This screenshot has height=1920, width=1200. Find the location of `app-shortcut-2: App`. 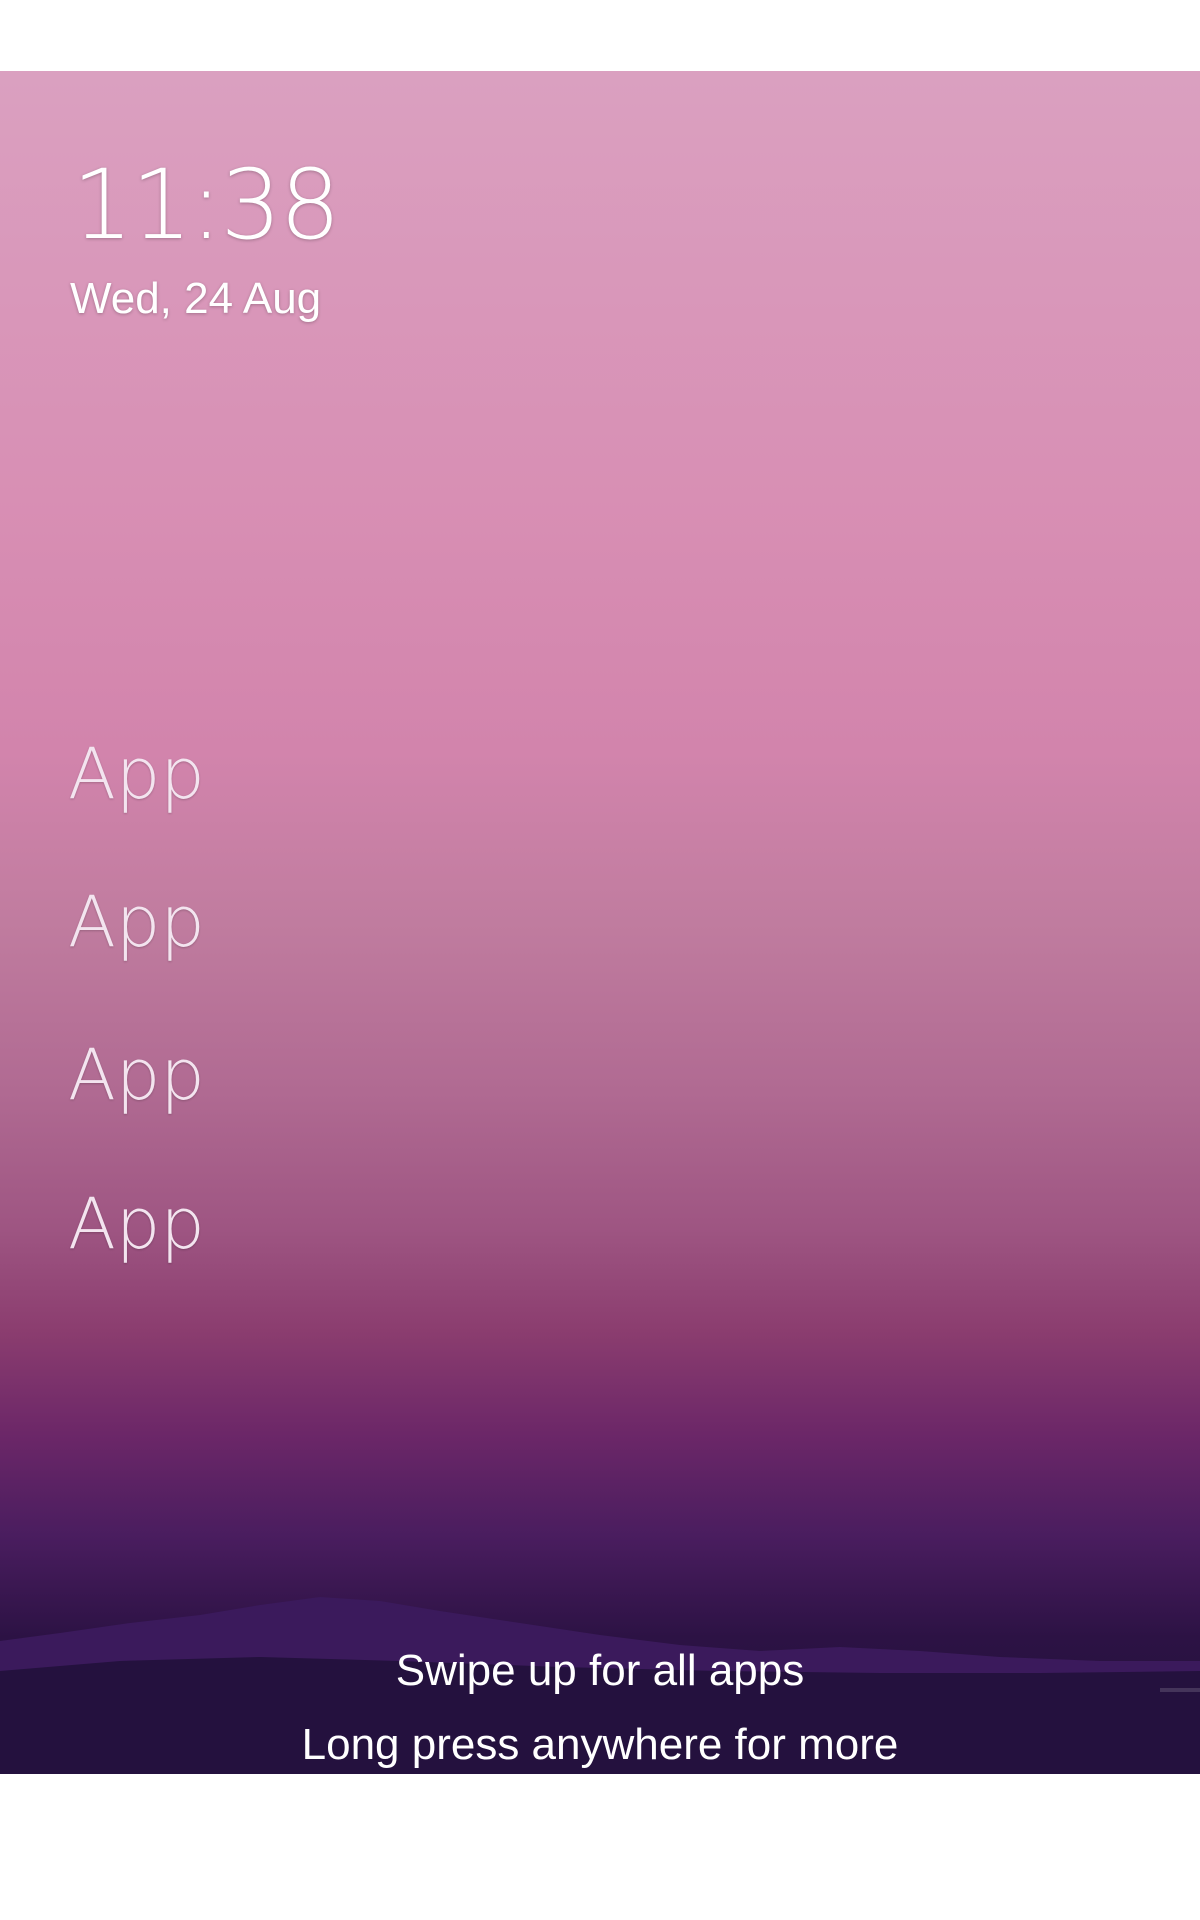

app-shortcut-2: App is located at coordinates (136, 922).